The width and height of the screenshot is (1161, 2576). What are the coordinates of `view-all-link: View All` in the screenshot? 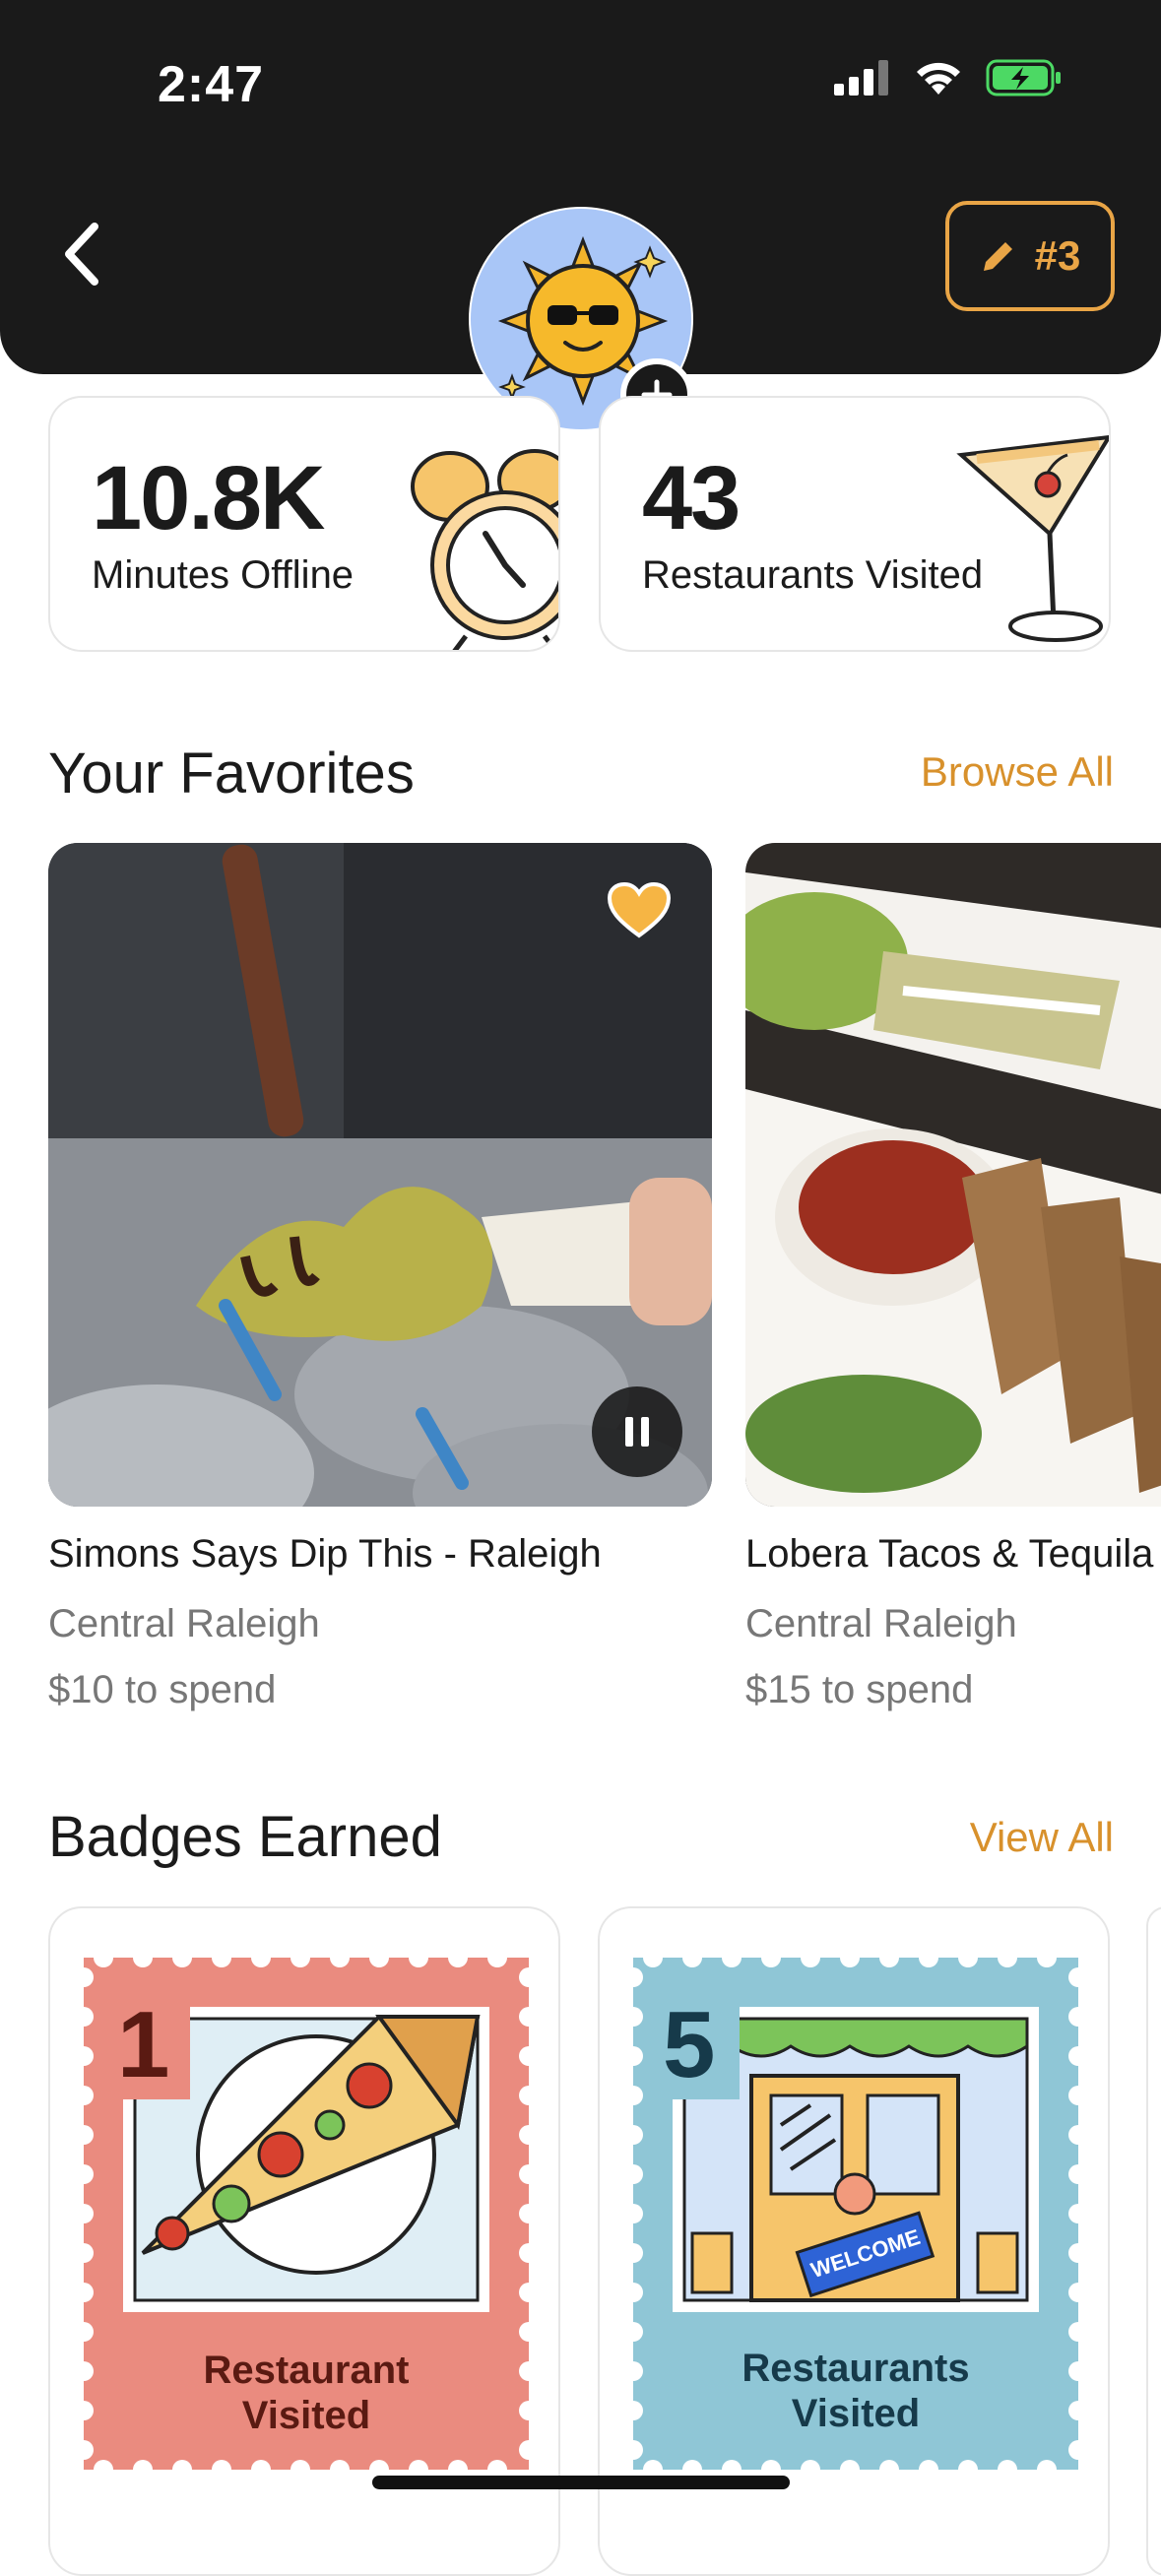 It's located at (1042, 1837).